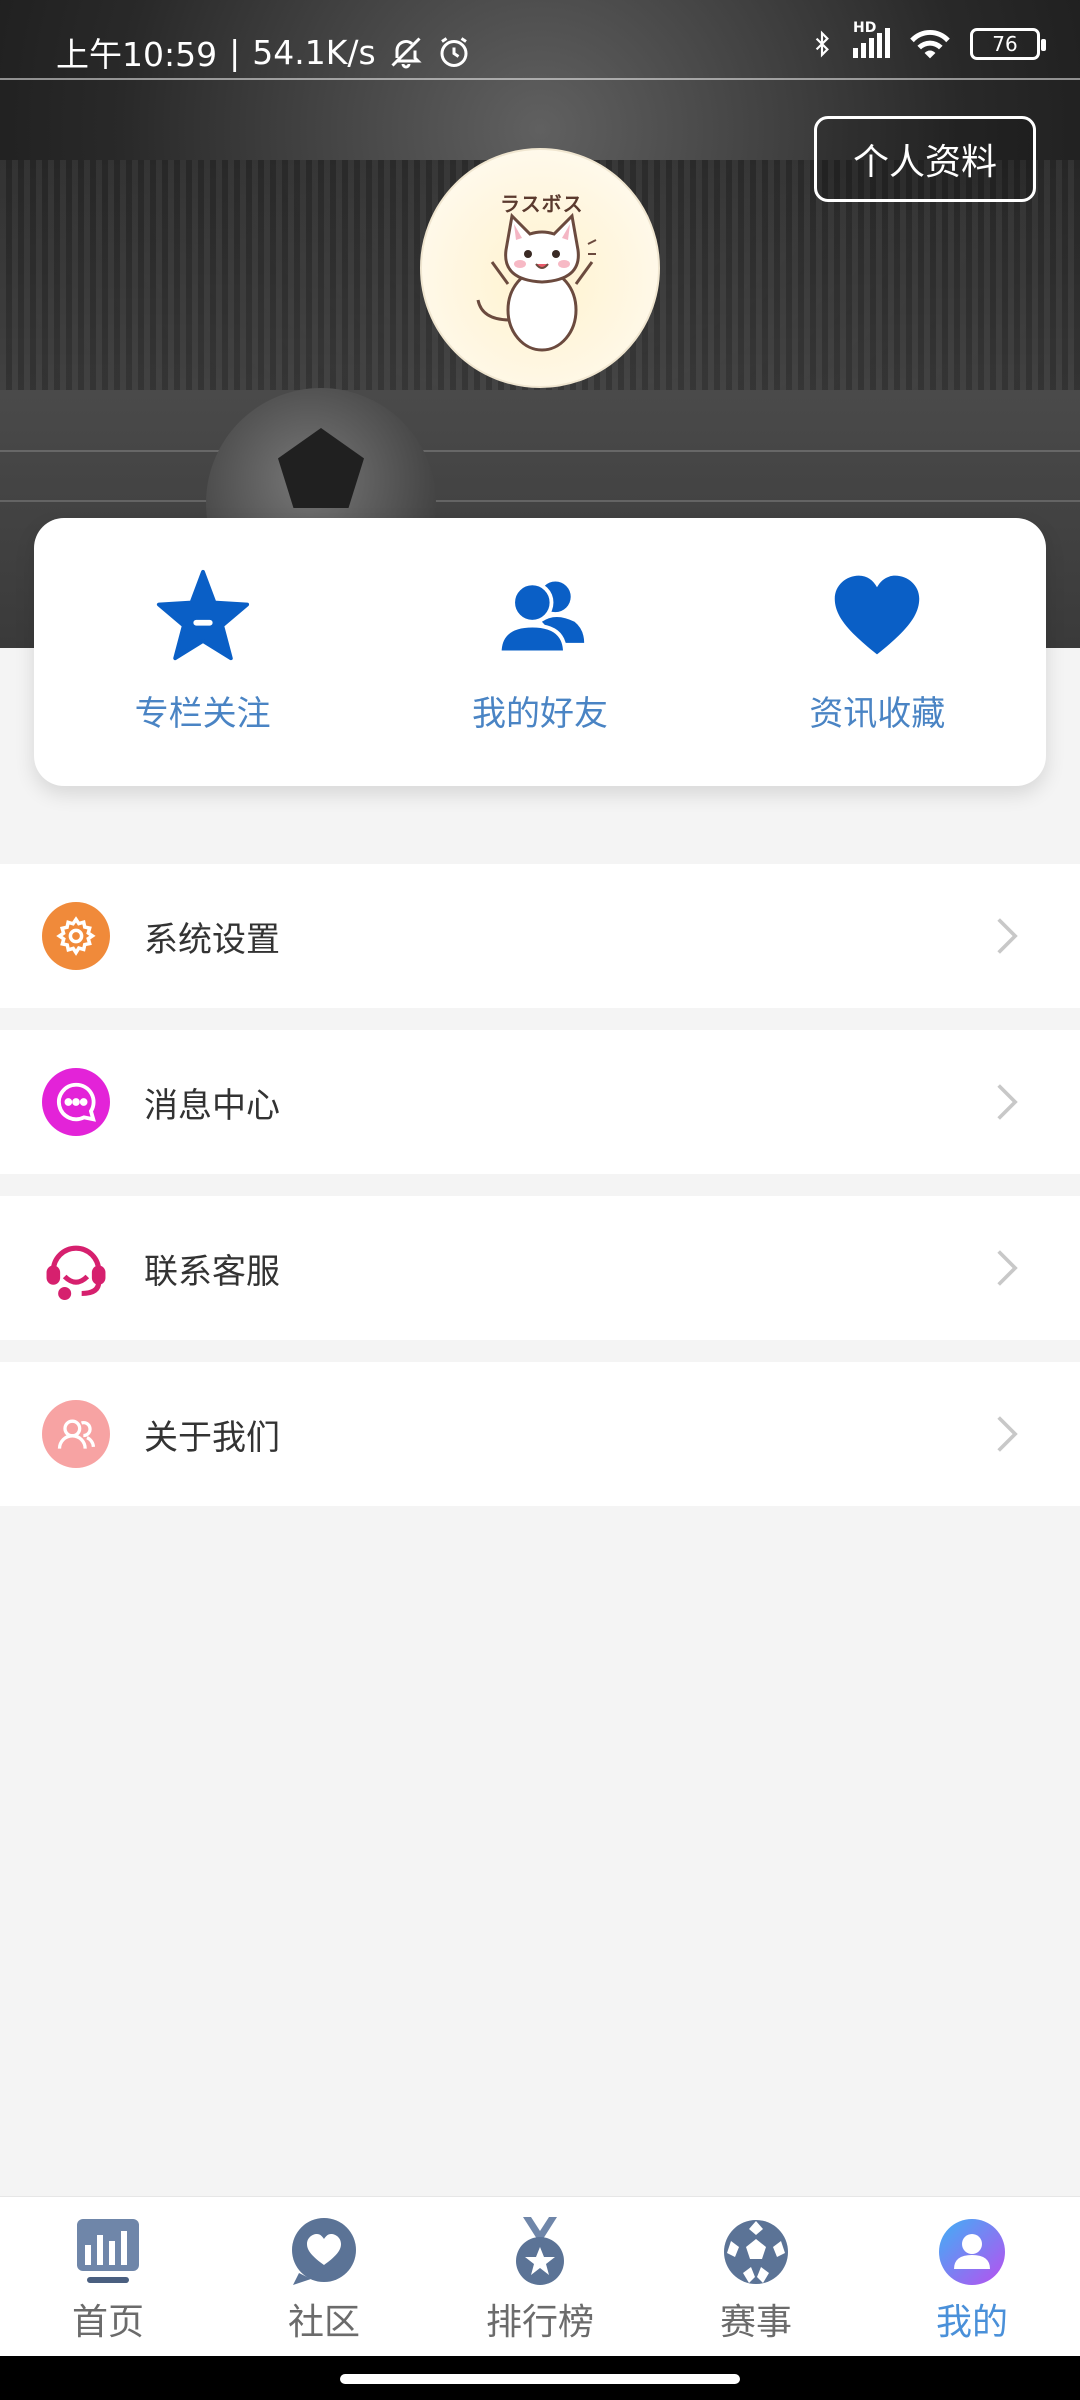  Describe the element at coordinates (212, 1271) in the screenshot. I see `menu-item-label: 联系客服` at that location.